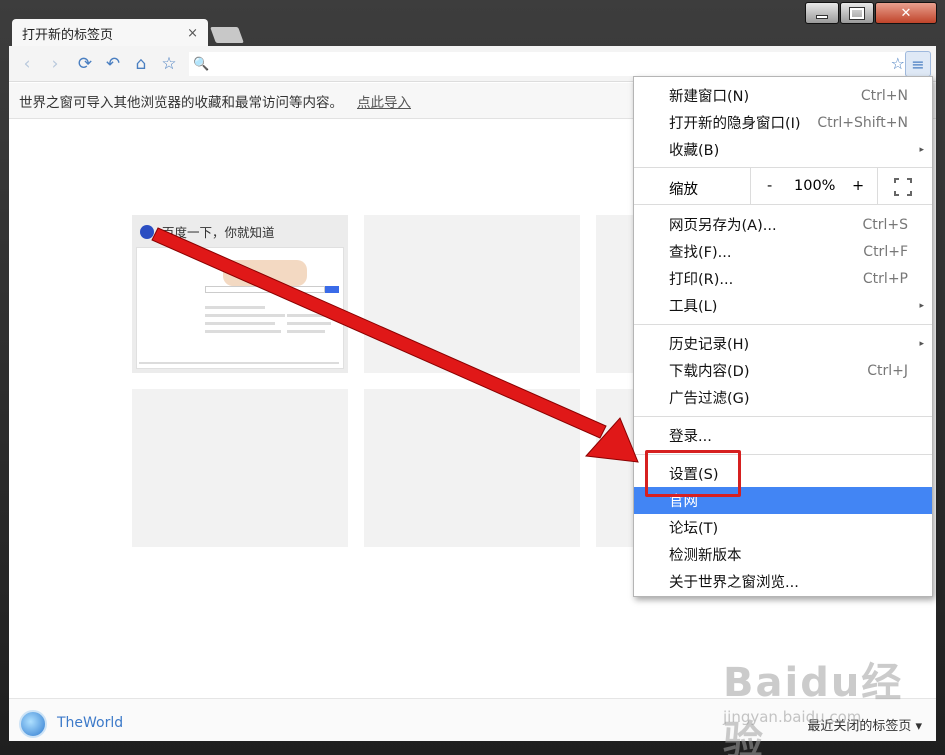 The height and width of the screenshot is (755, 945). What do you see at coordinates (384, 101) in the screenshot?
I see `import-link: 点此导入` at bounding box center [384, 101].